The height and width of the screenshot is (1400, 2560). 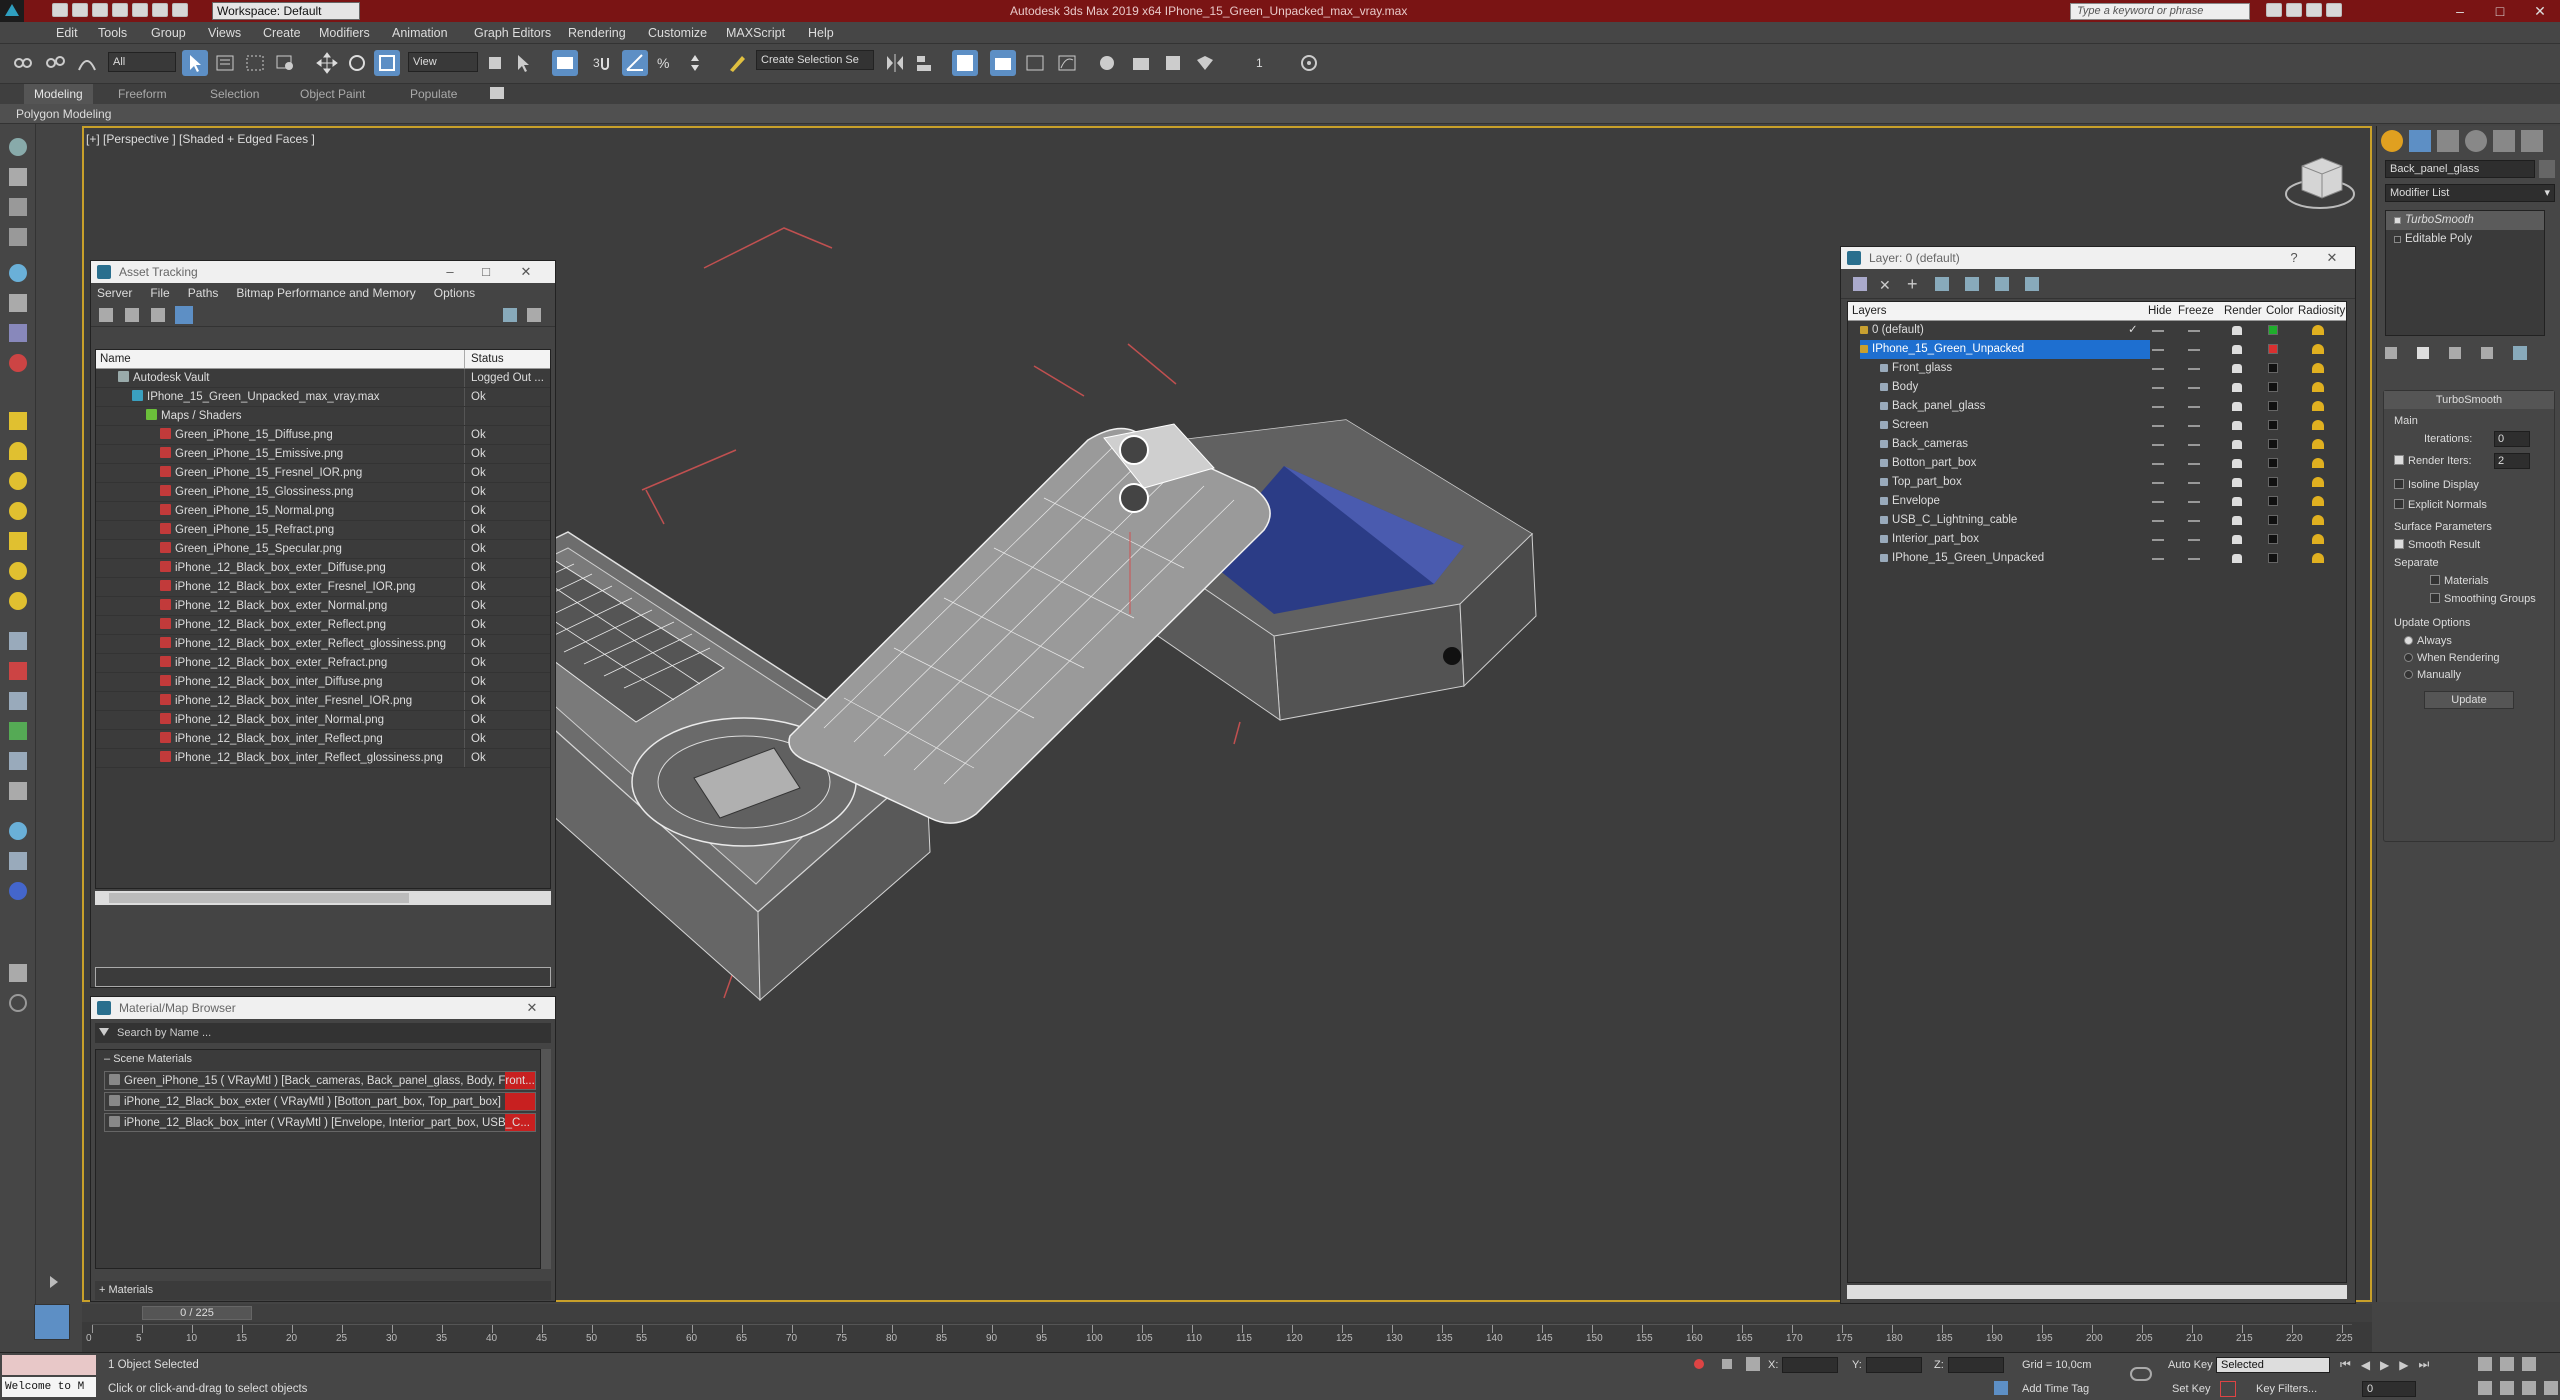 I want to click on layer-row: IPhone_15_Green_Unpacked, so click(x=2097, y=349).